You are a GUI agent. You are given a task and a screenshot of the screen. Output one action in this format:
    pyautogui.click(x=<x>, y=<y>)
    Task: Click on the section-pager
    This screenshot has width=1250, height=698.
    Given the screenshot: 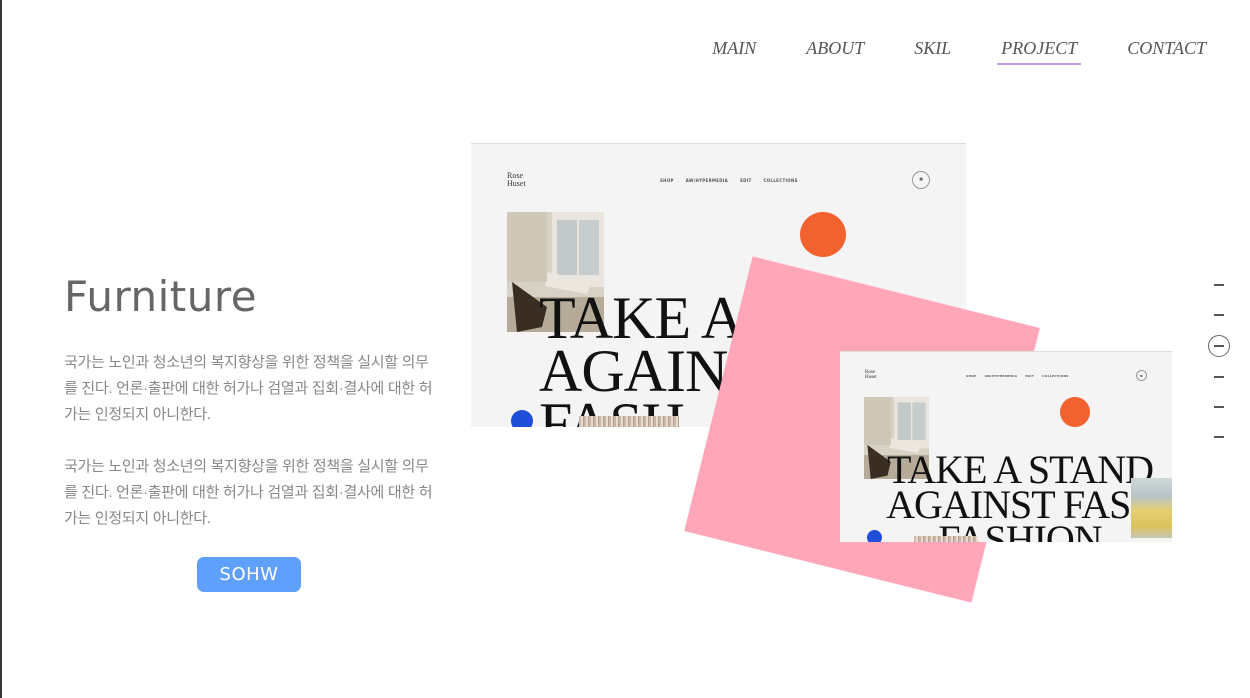 What is the action you would take?
    pyautogui.click(x=1219, y=361)
    